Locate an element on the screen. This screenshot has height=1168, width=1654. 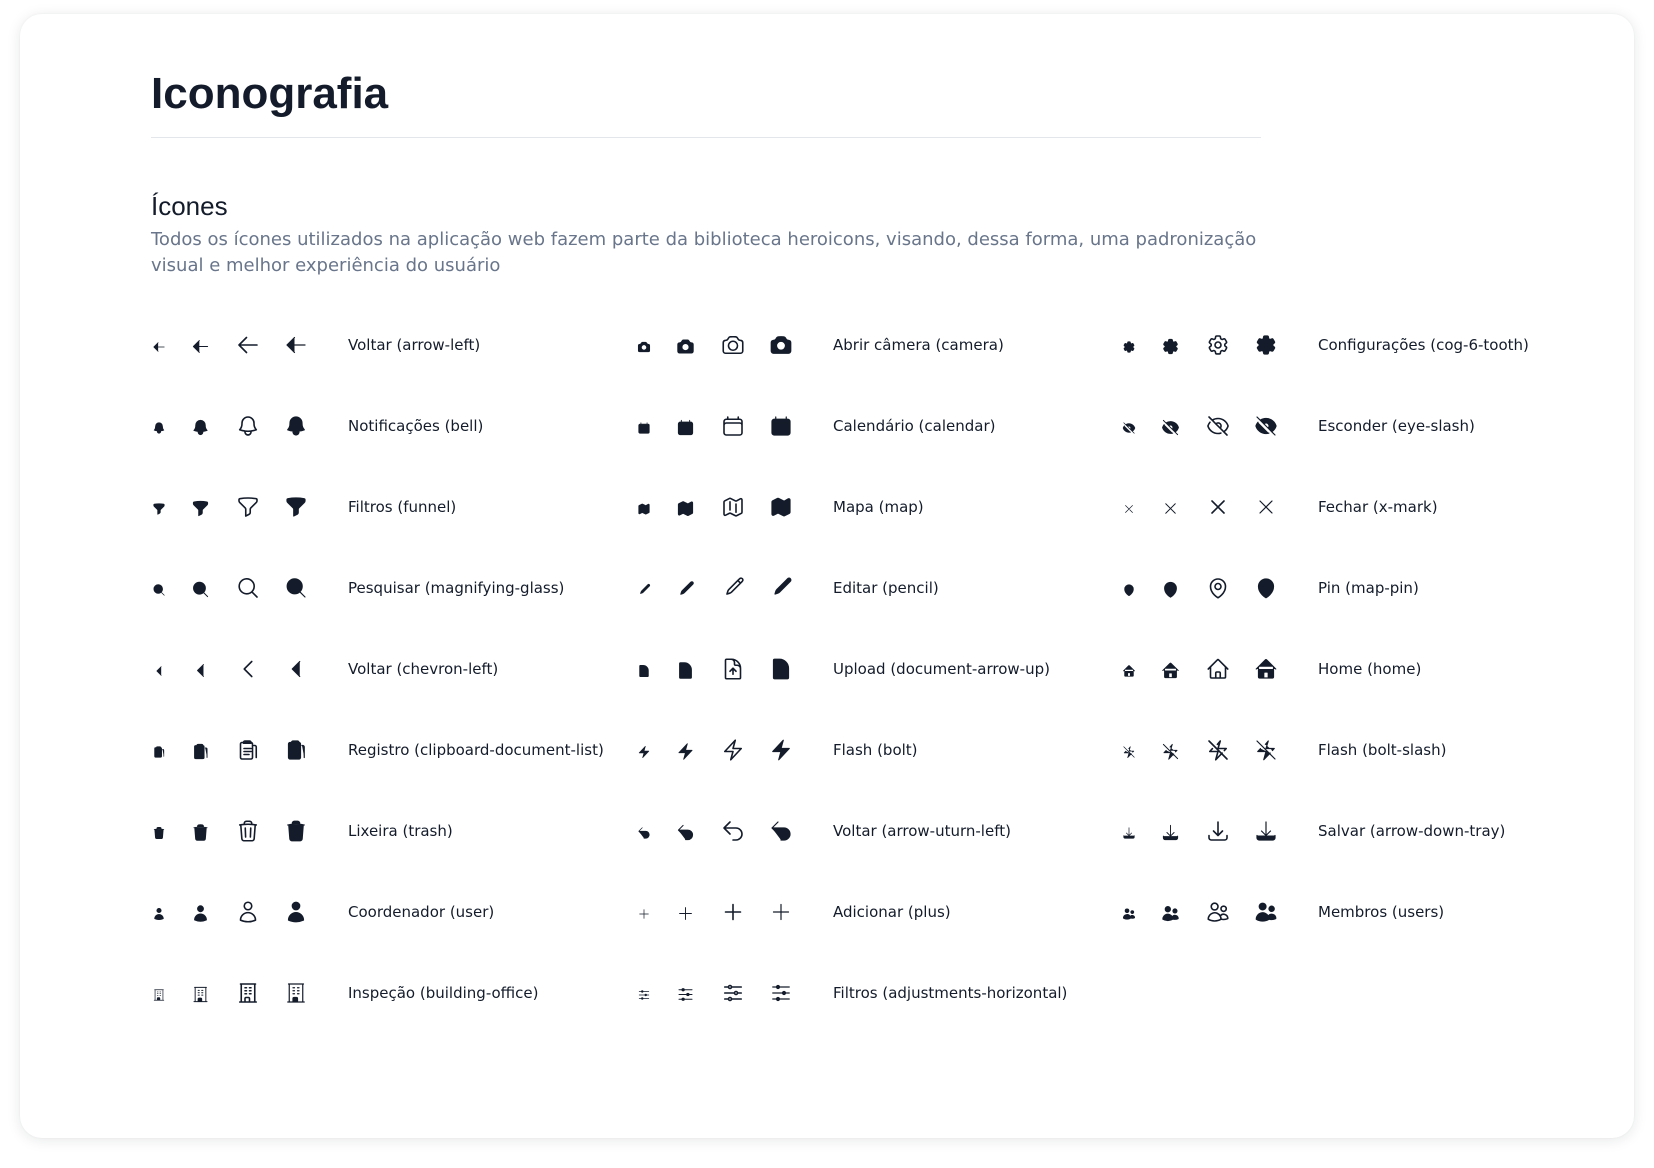
icon-row-map-pin: Pin (map-pin) is located at coordinates (1342, 588).